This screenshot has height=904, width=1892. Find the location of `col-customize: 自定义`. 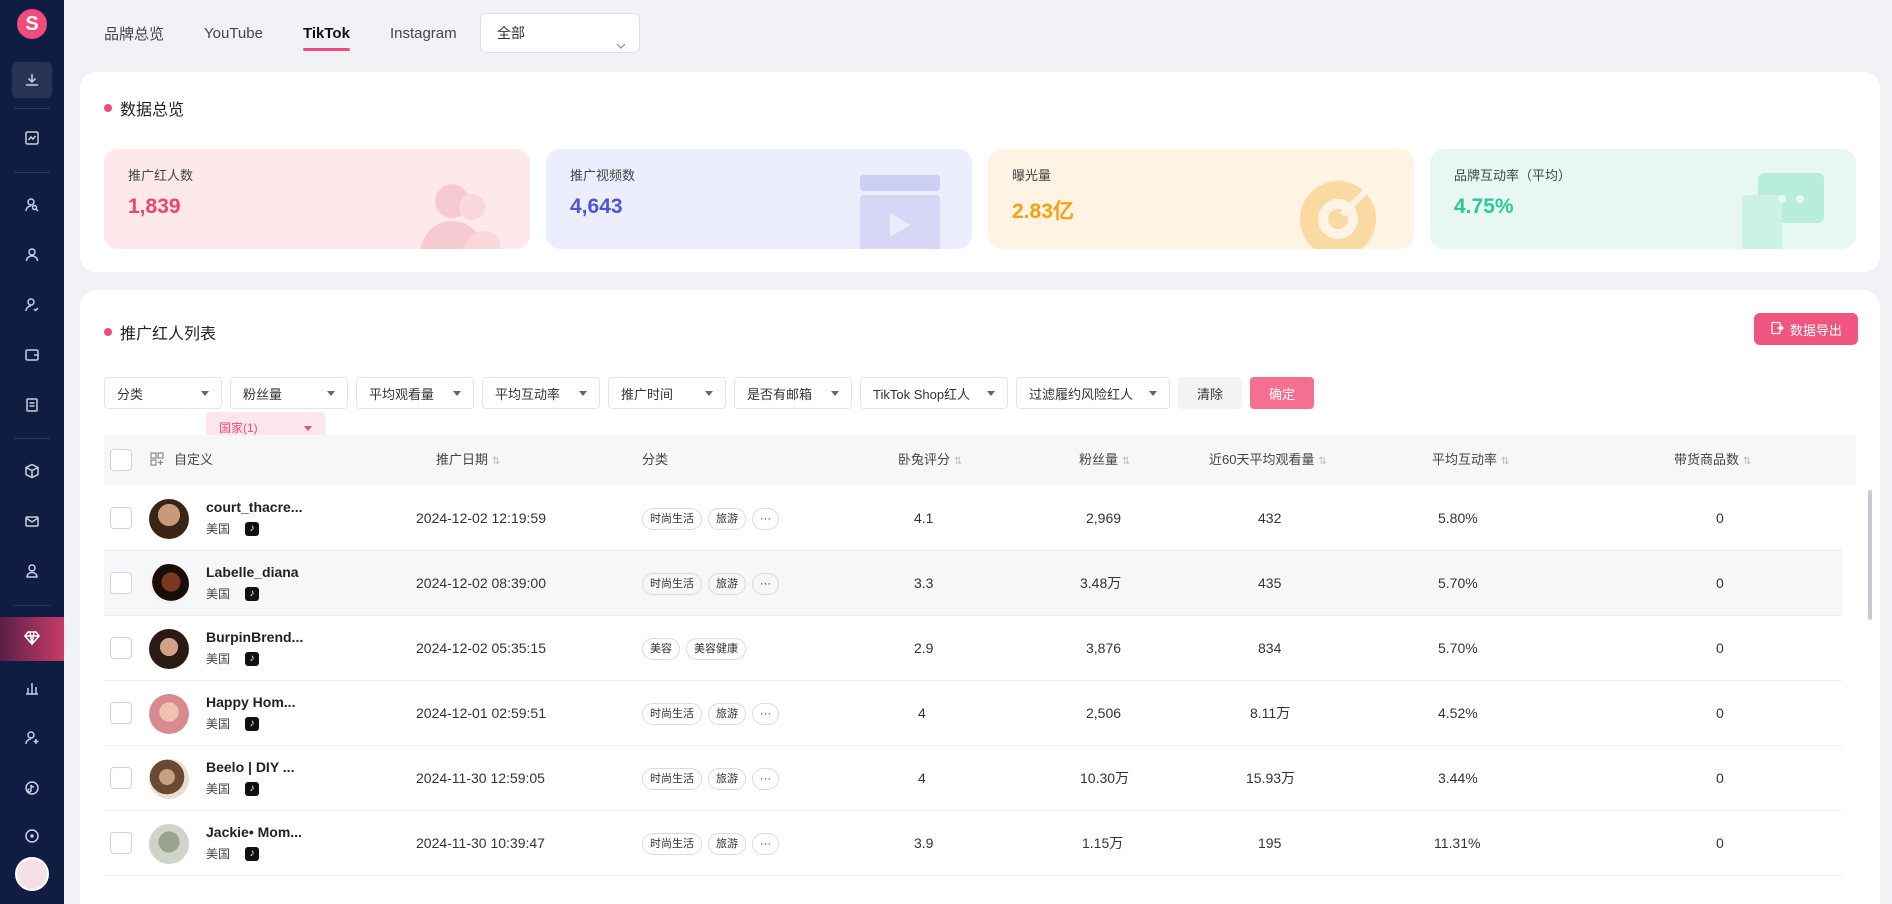

col-customize: 自定义 is located at coordinates (193, 460).